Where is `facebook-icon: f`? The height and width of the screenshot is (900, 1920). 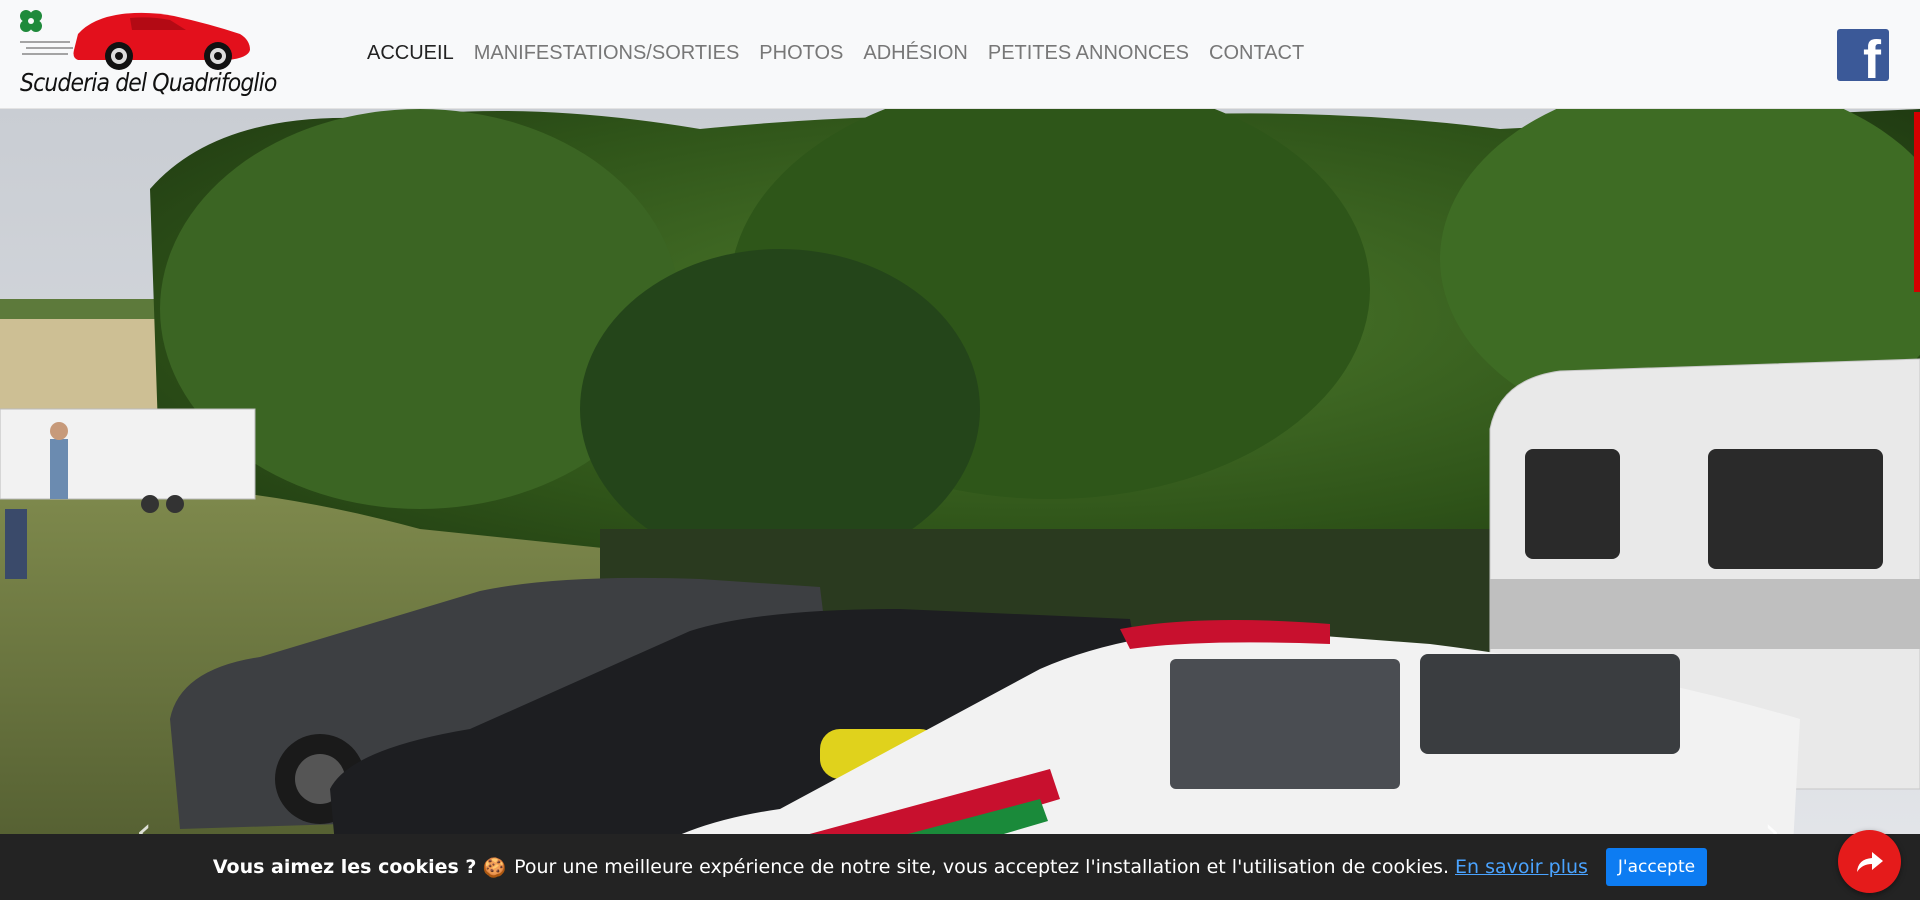 facebook-icon: f is located at coordinates (1872, 60).